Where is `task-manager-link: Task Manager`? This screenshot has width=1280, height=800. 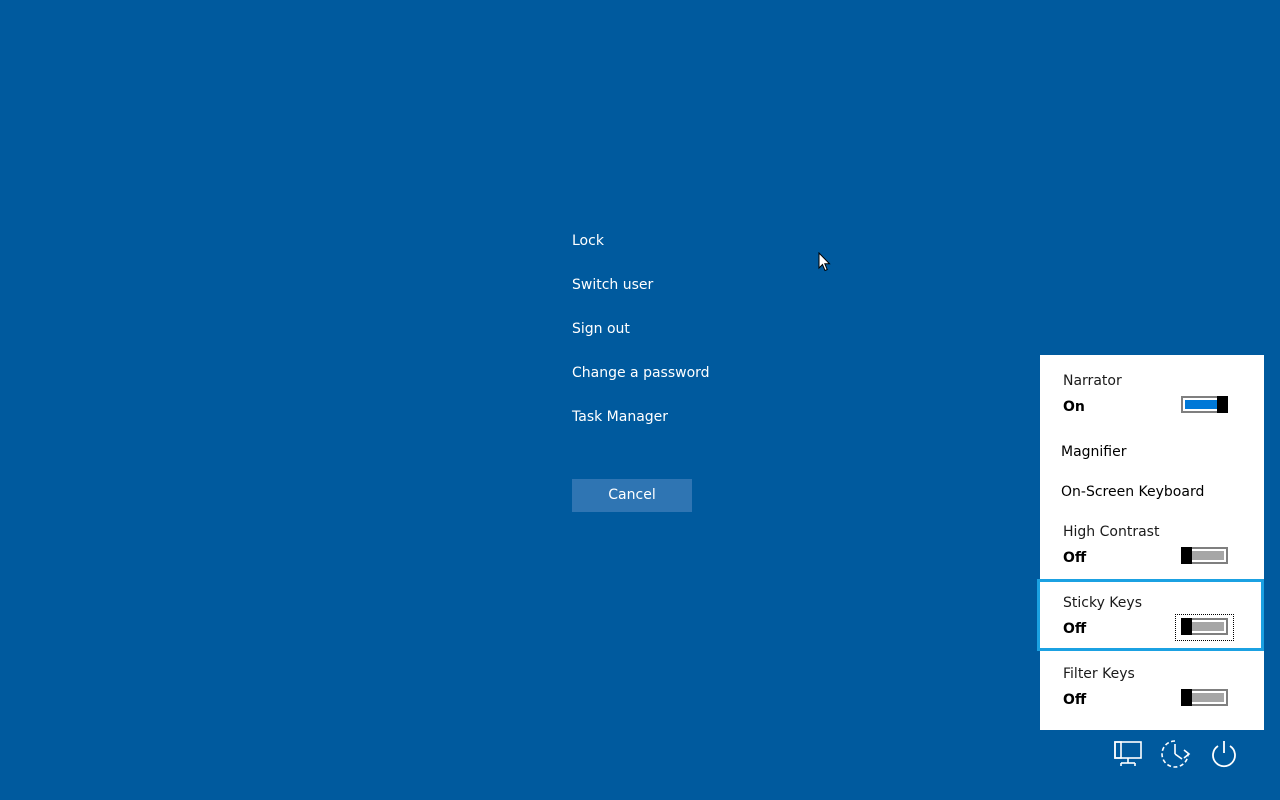
task-manager-link: Task Manager is located at coordinates (620, 417).